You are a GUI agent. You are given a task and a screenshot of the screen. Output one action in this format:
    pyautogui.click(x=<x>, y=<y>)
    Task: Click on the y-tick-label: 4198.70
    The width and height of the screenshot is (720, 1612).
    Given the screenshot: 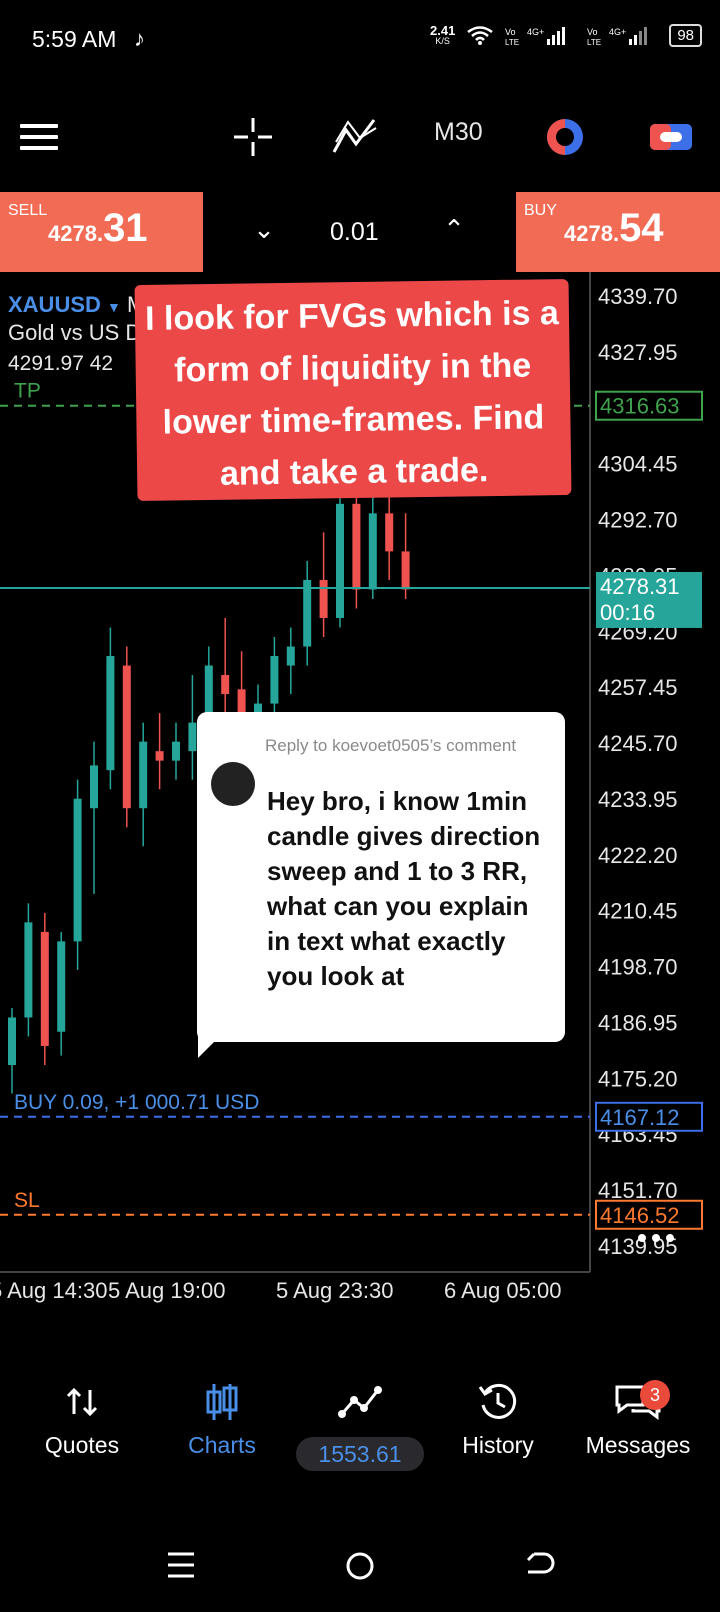 What is the action you would take?
    pyautogui.click(x=638, y=967)
    